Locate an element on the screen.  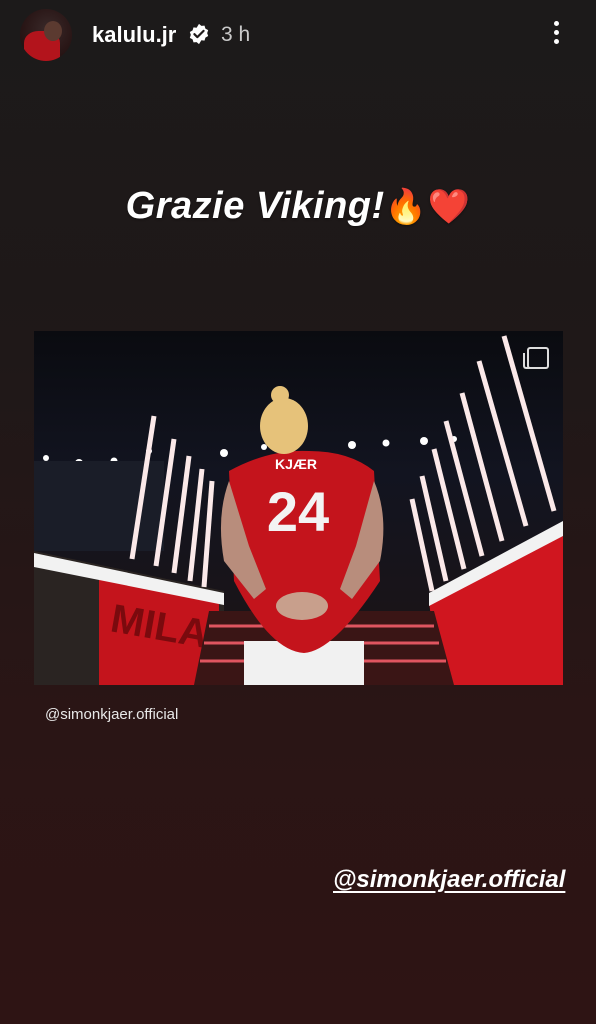
verified-badge-icon is located at coordinates (199, 34).